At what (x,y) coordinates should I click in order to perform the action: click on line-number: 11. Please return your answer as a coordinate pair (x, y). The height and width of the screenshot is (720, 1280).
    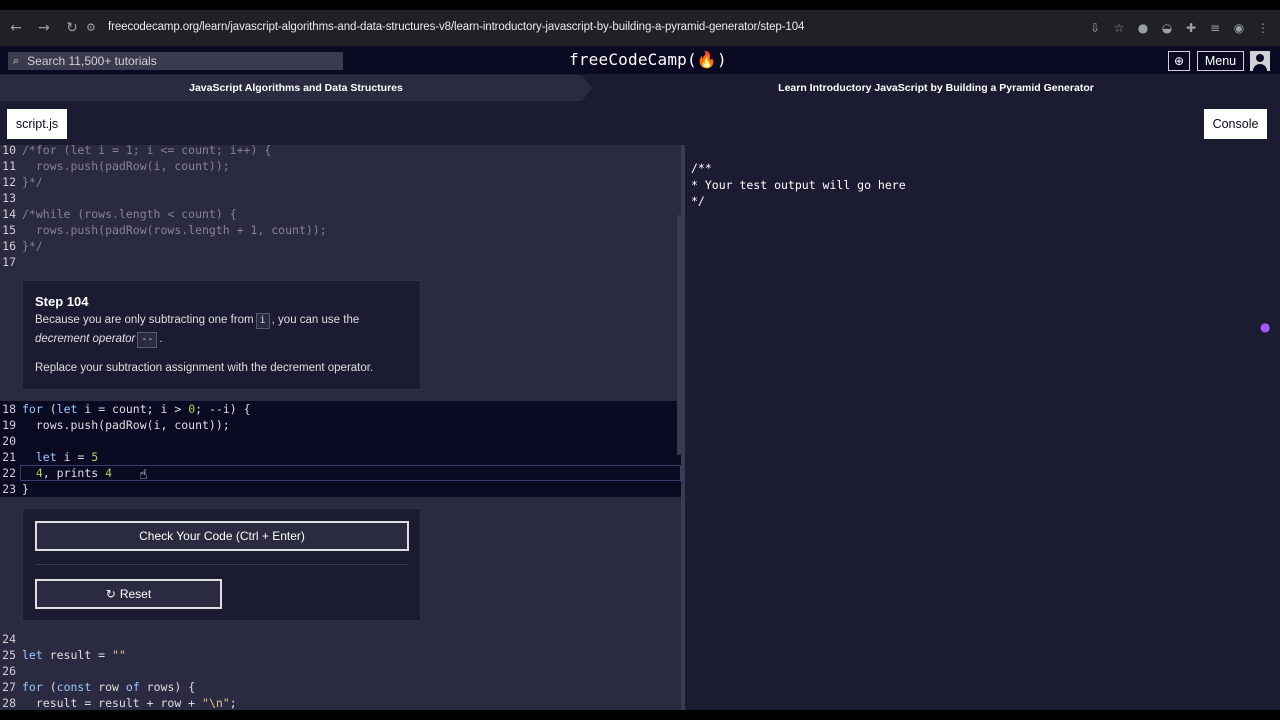
    Looking at the image, I should click on (9, 166).